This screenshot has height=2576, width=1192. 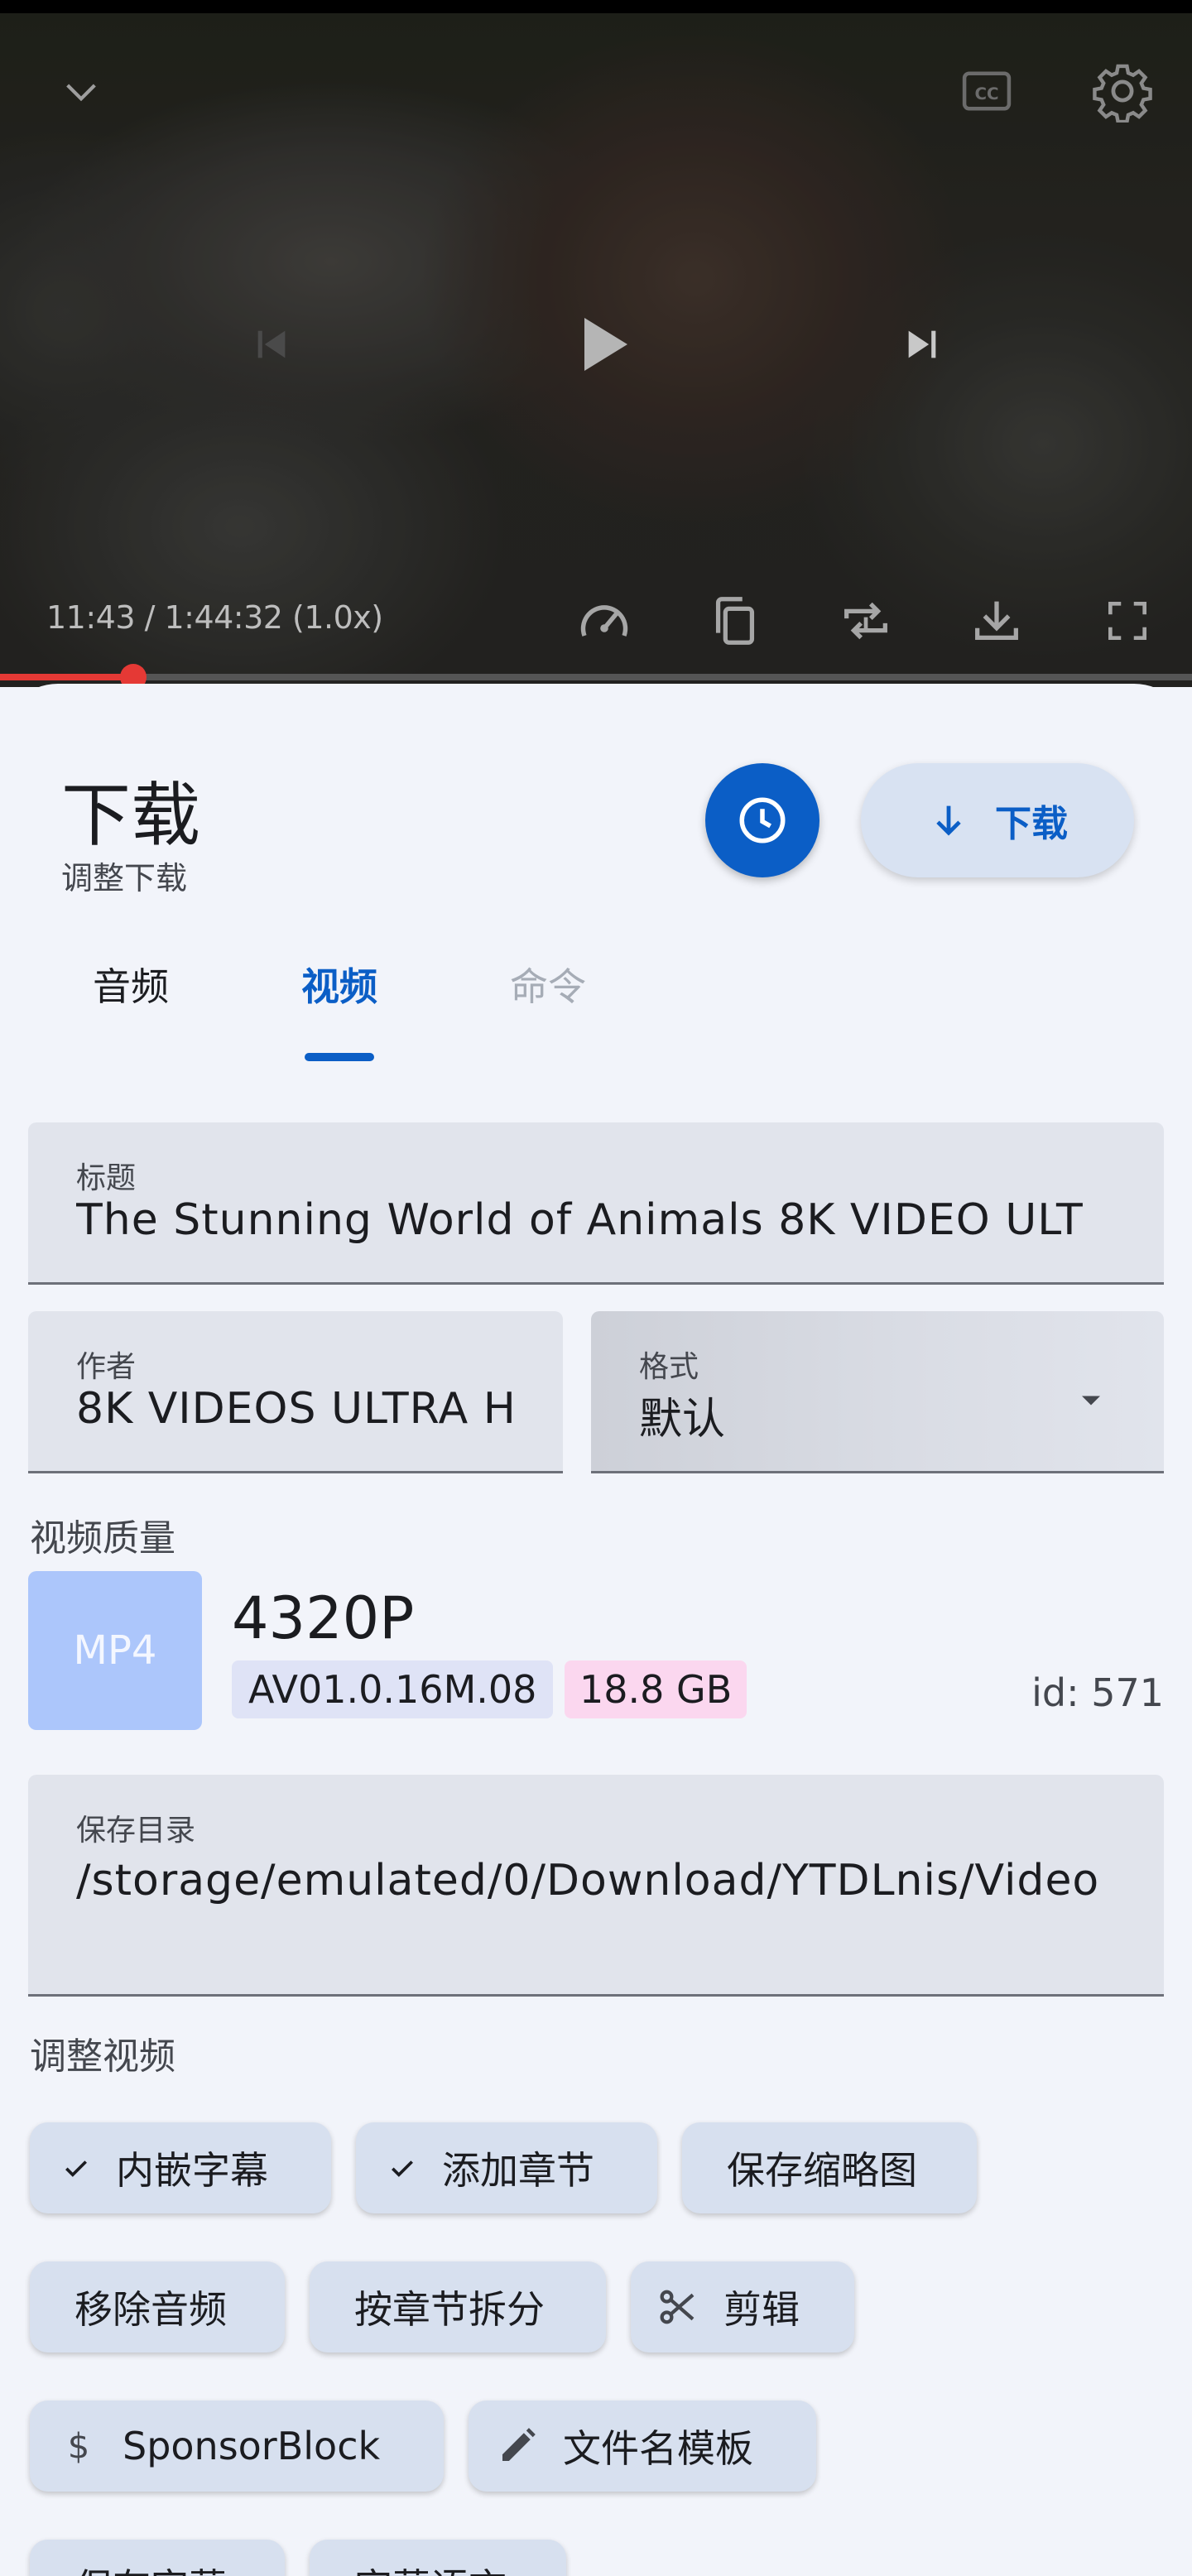 I want to click on format-select: 格式 默认, so click(x=877, y=1392).